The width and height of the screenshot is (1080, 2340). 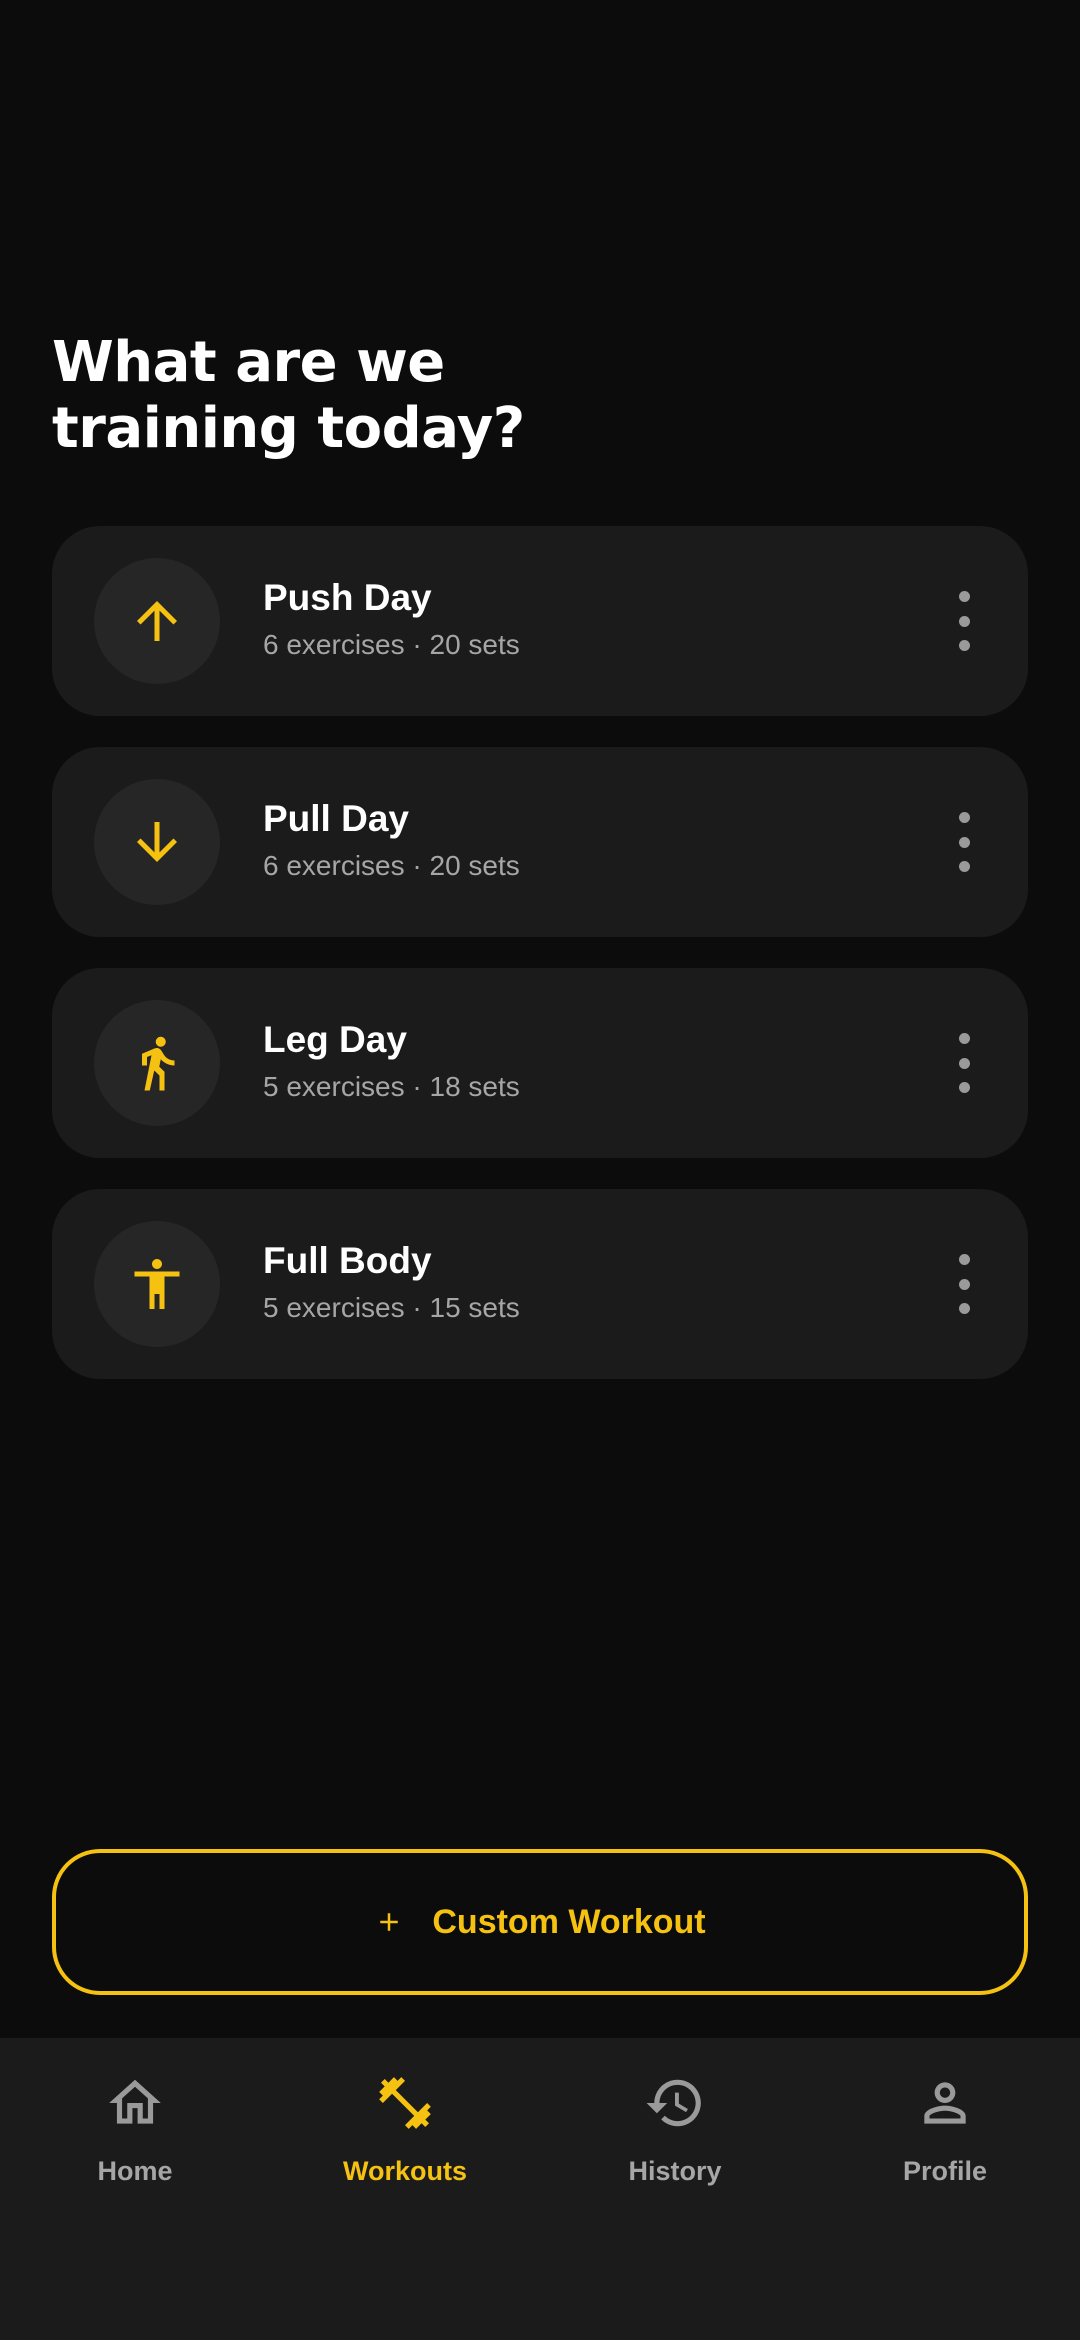 What do you see at coordinates (389, 1922) in the screenshot?
I see `plus-icon` at bounding box center [389, 1922].